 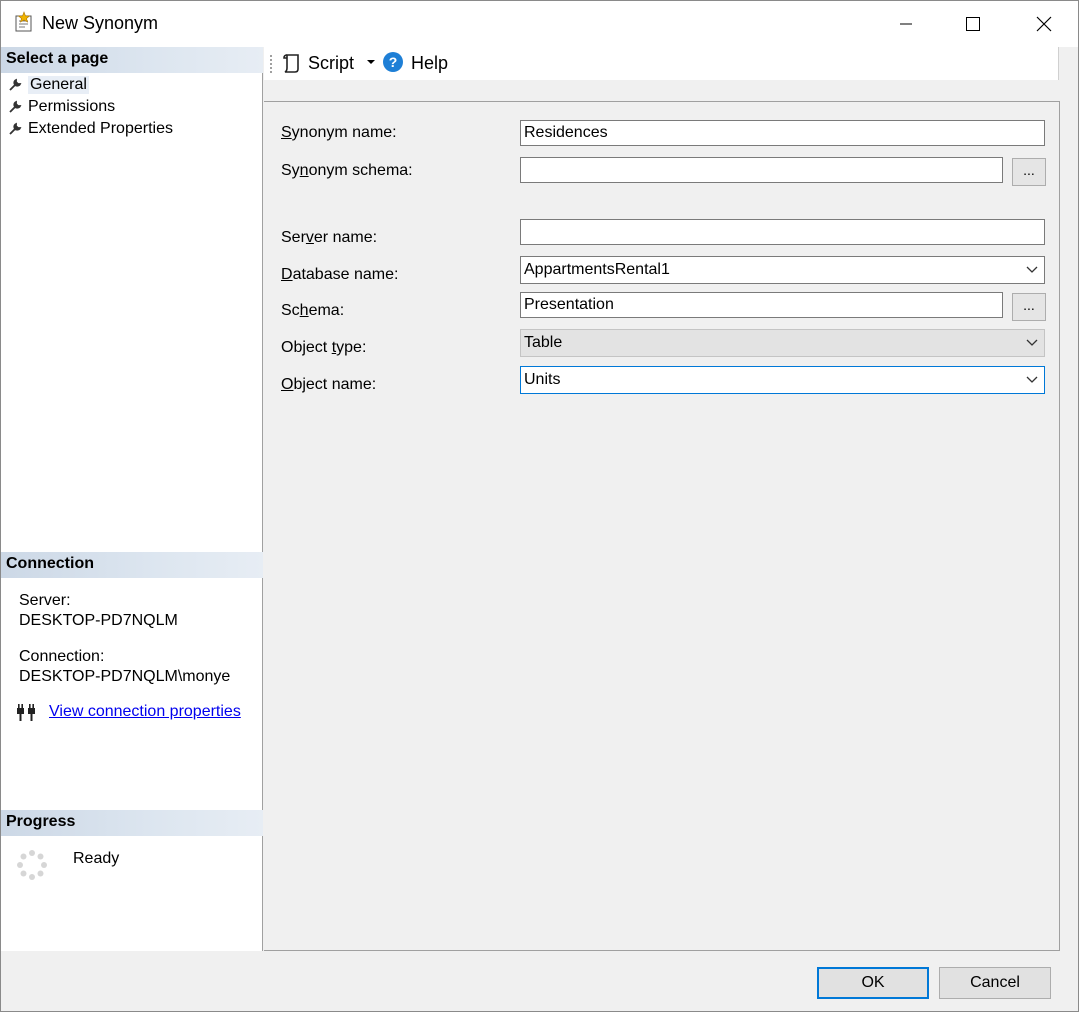 I want to click on new-synonym-app-icon, so click(x=23, y=21).